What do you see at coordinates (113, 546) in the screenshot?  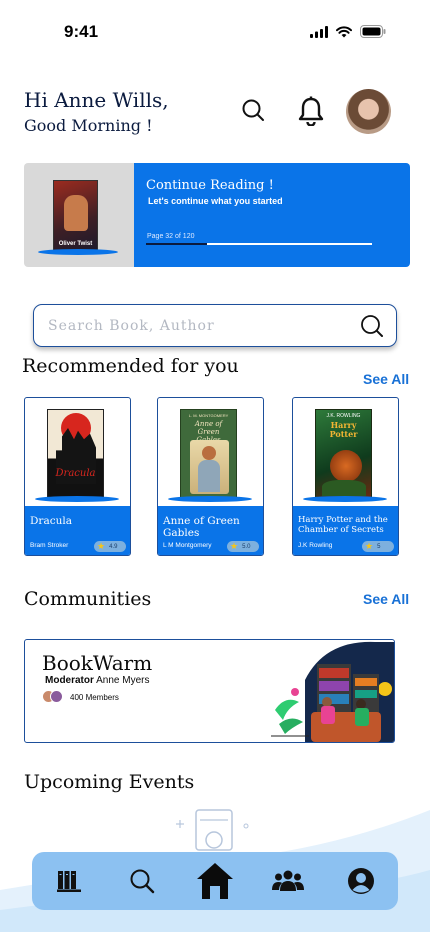 I see `rating-value: 4.9` at bounding box center [113, 546].